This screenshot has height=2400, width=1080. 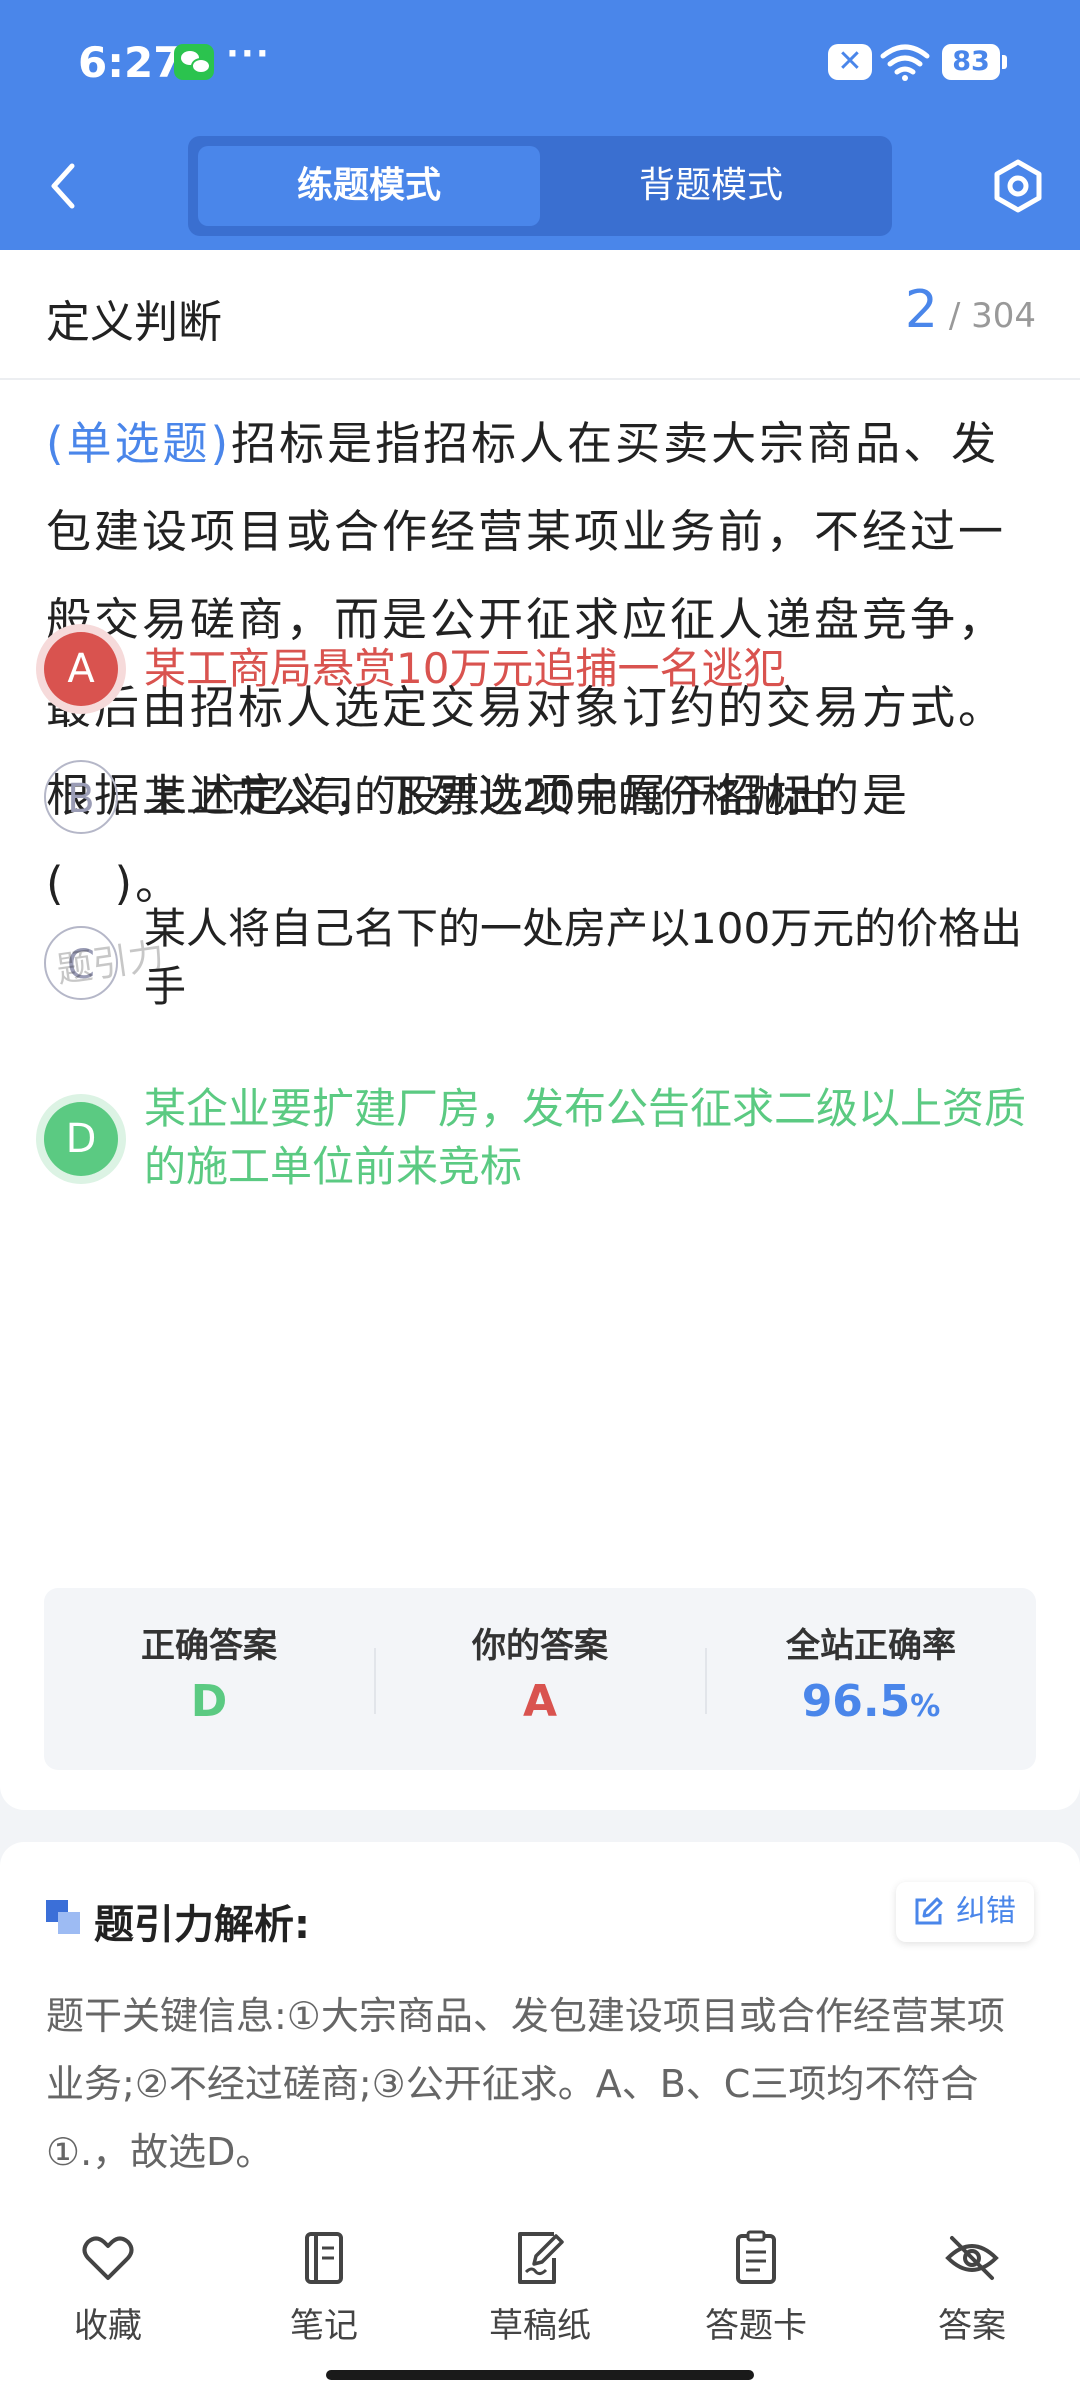 I want to click on nav-label: 草稿纸, so click(x=540, y=2326).